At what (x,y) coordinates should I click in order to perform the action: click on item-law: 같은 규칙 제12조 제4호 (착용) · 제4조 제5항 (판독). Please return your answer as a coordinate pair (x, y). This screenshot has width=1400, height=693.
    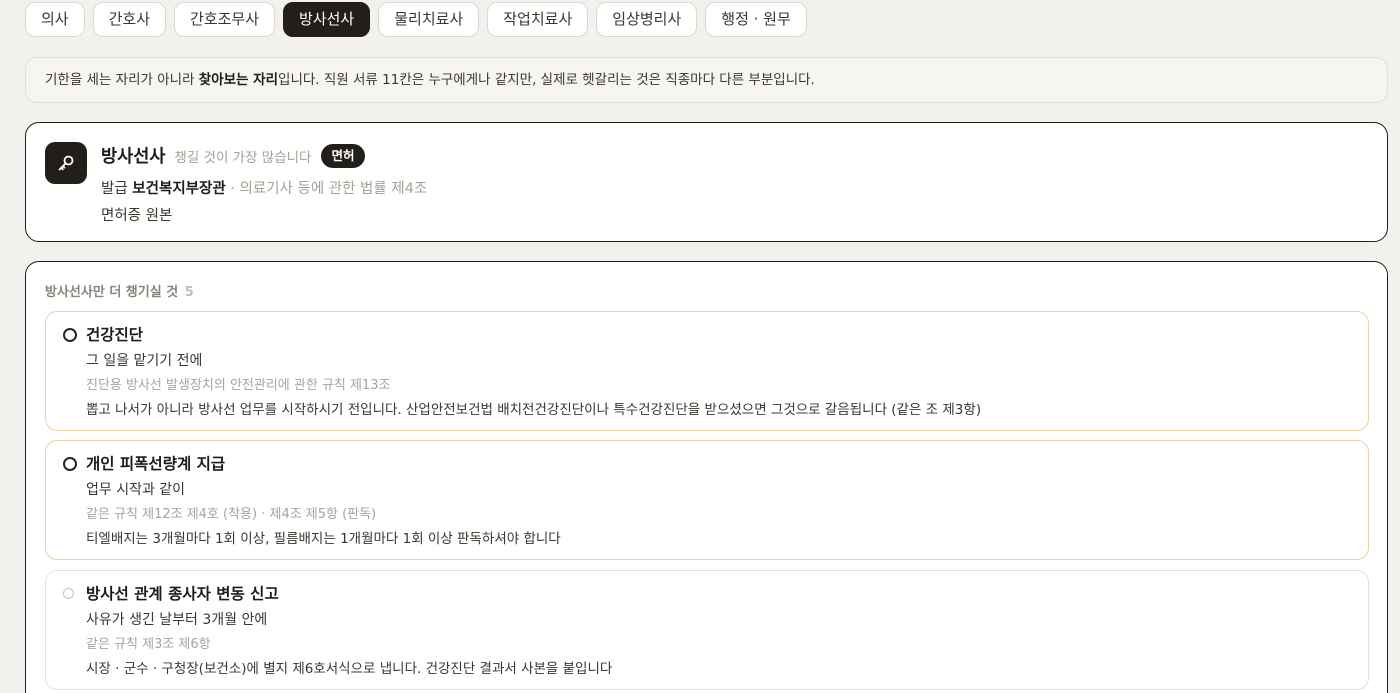
    Looking at the image, I should click on (231, 514).